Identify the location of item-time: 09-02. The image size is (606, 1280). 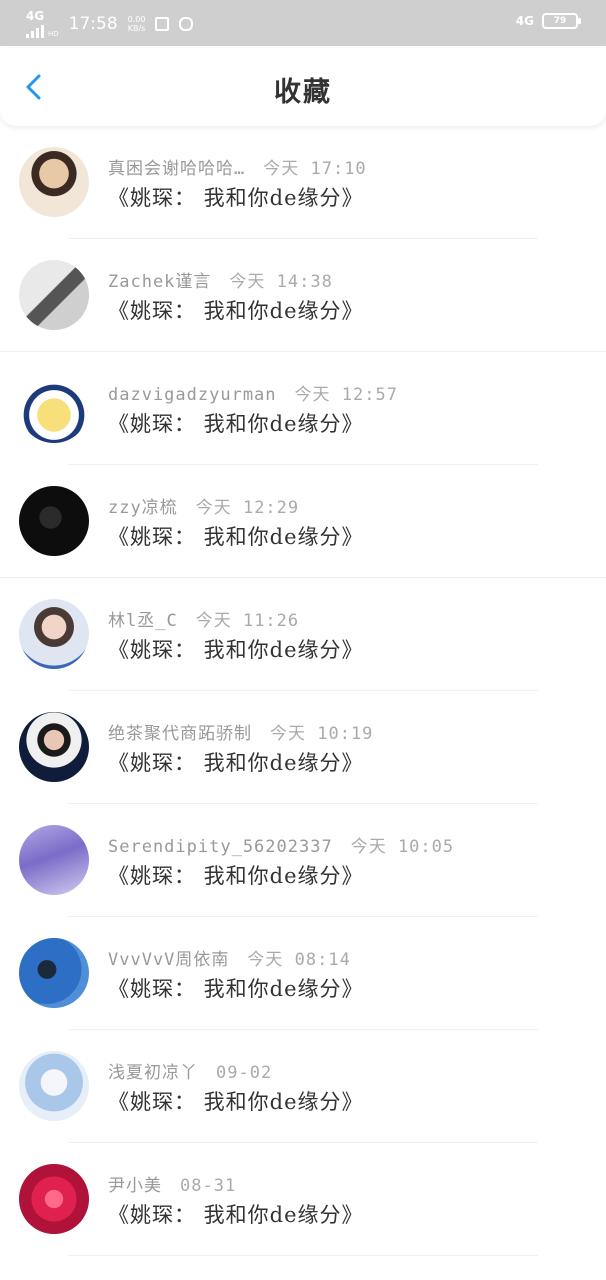
(244, 1073).